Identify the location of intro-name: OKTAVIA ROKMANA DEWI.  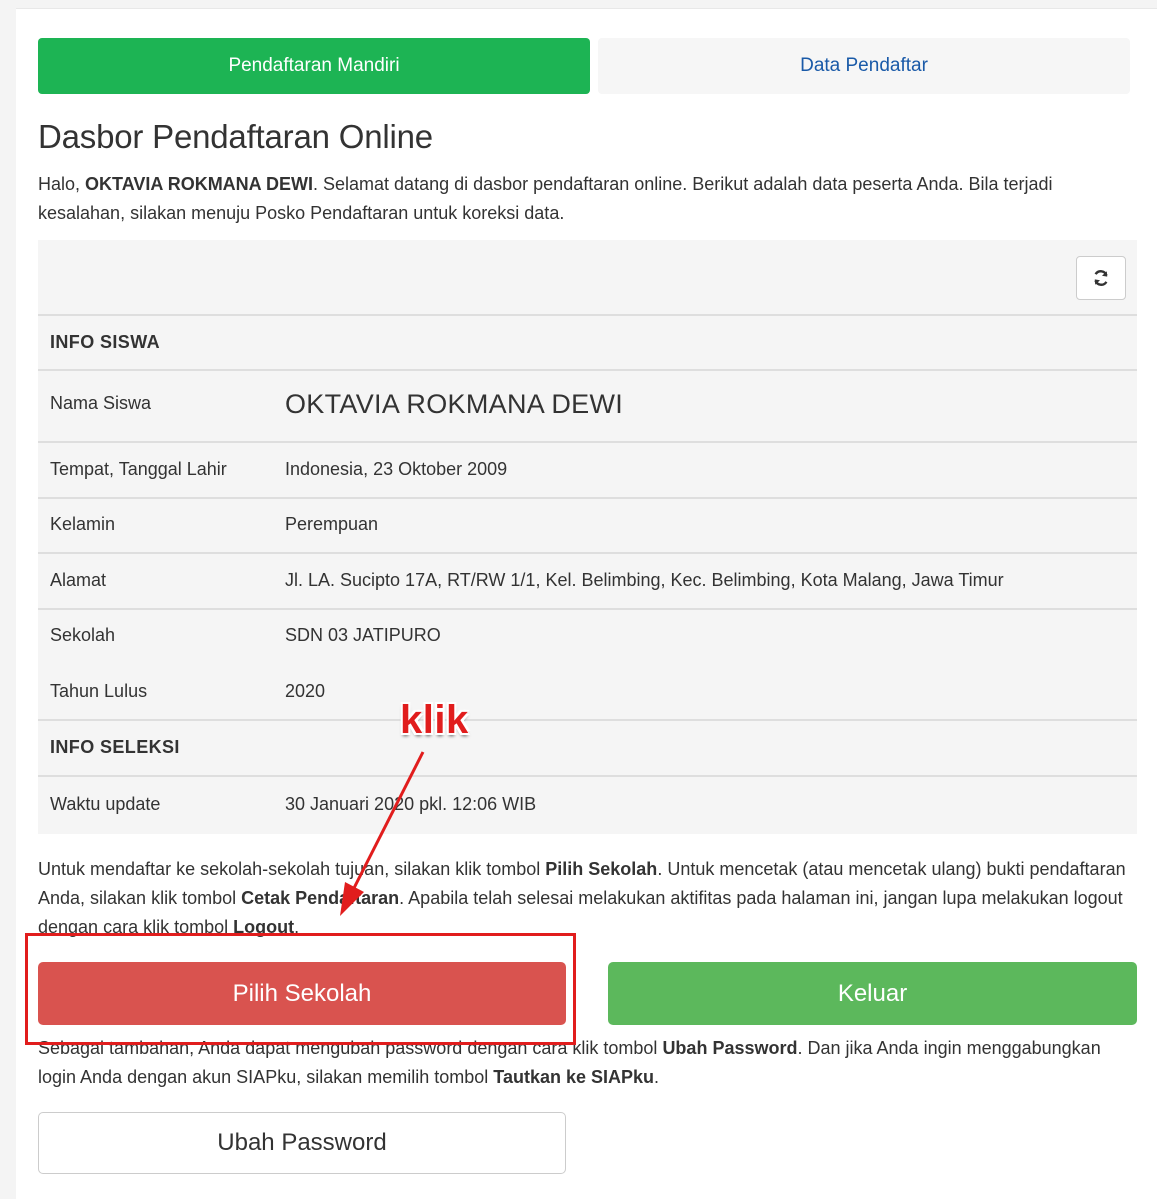
(199, 184).